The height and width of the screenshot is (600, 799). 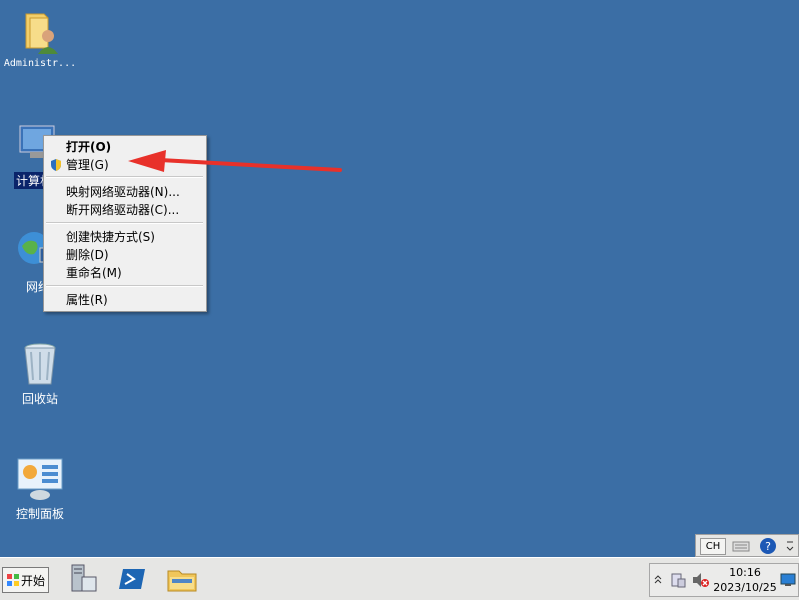 I want to click on help-icon: ?, so click(x=768, y=546).